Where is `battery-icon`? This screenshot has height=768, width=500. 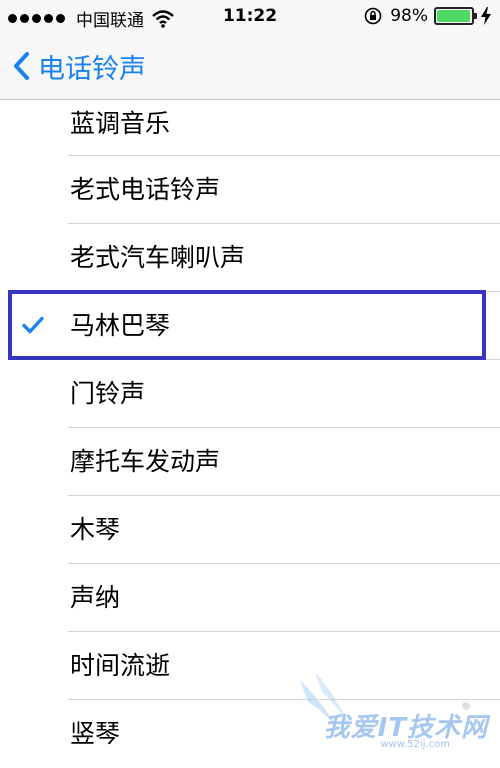
battery-icon is located at coordinates (455, 16).